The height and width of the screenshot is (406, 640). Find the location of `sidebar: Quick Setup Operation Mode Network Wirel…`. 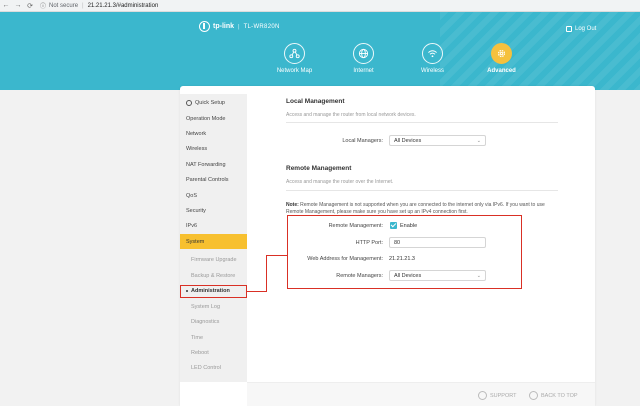

sidebar: Quick Setup Operation Mode Network Wirel… is located at coordinates (213, 238).